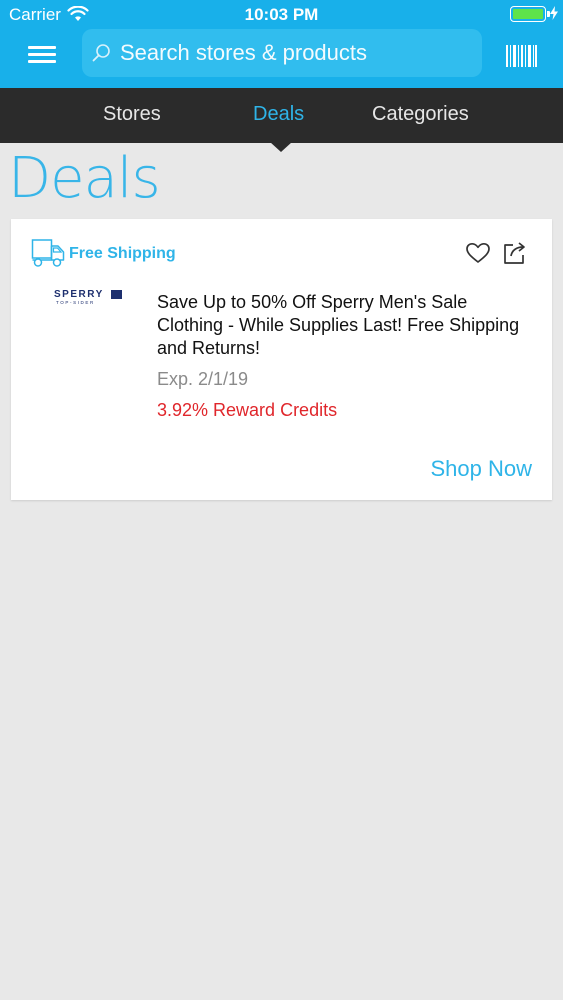 This screenshot has width=563, height=1000. I want to click on search-icon, so click(101, 53).